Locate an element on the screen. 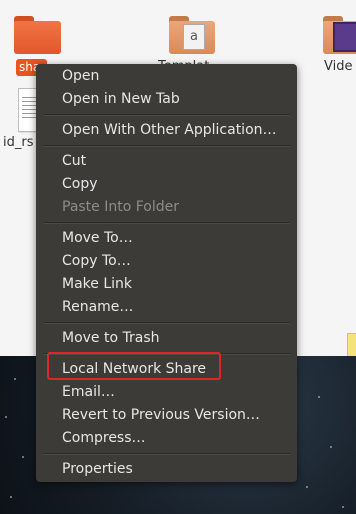  text-template-icon: a is located at coordinates (194, 37).